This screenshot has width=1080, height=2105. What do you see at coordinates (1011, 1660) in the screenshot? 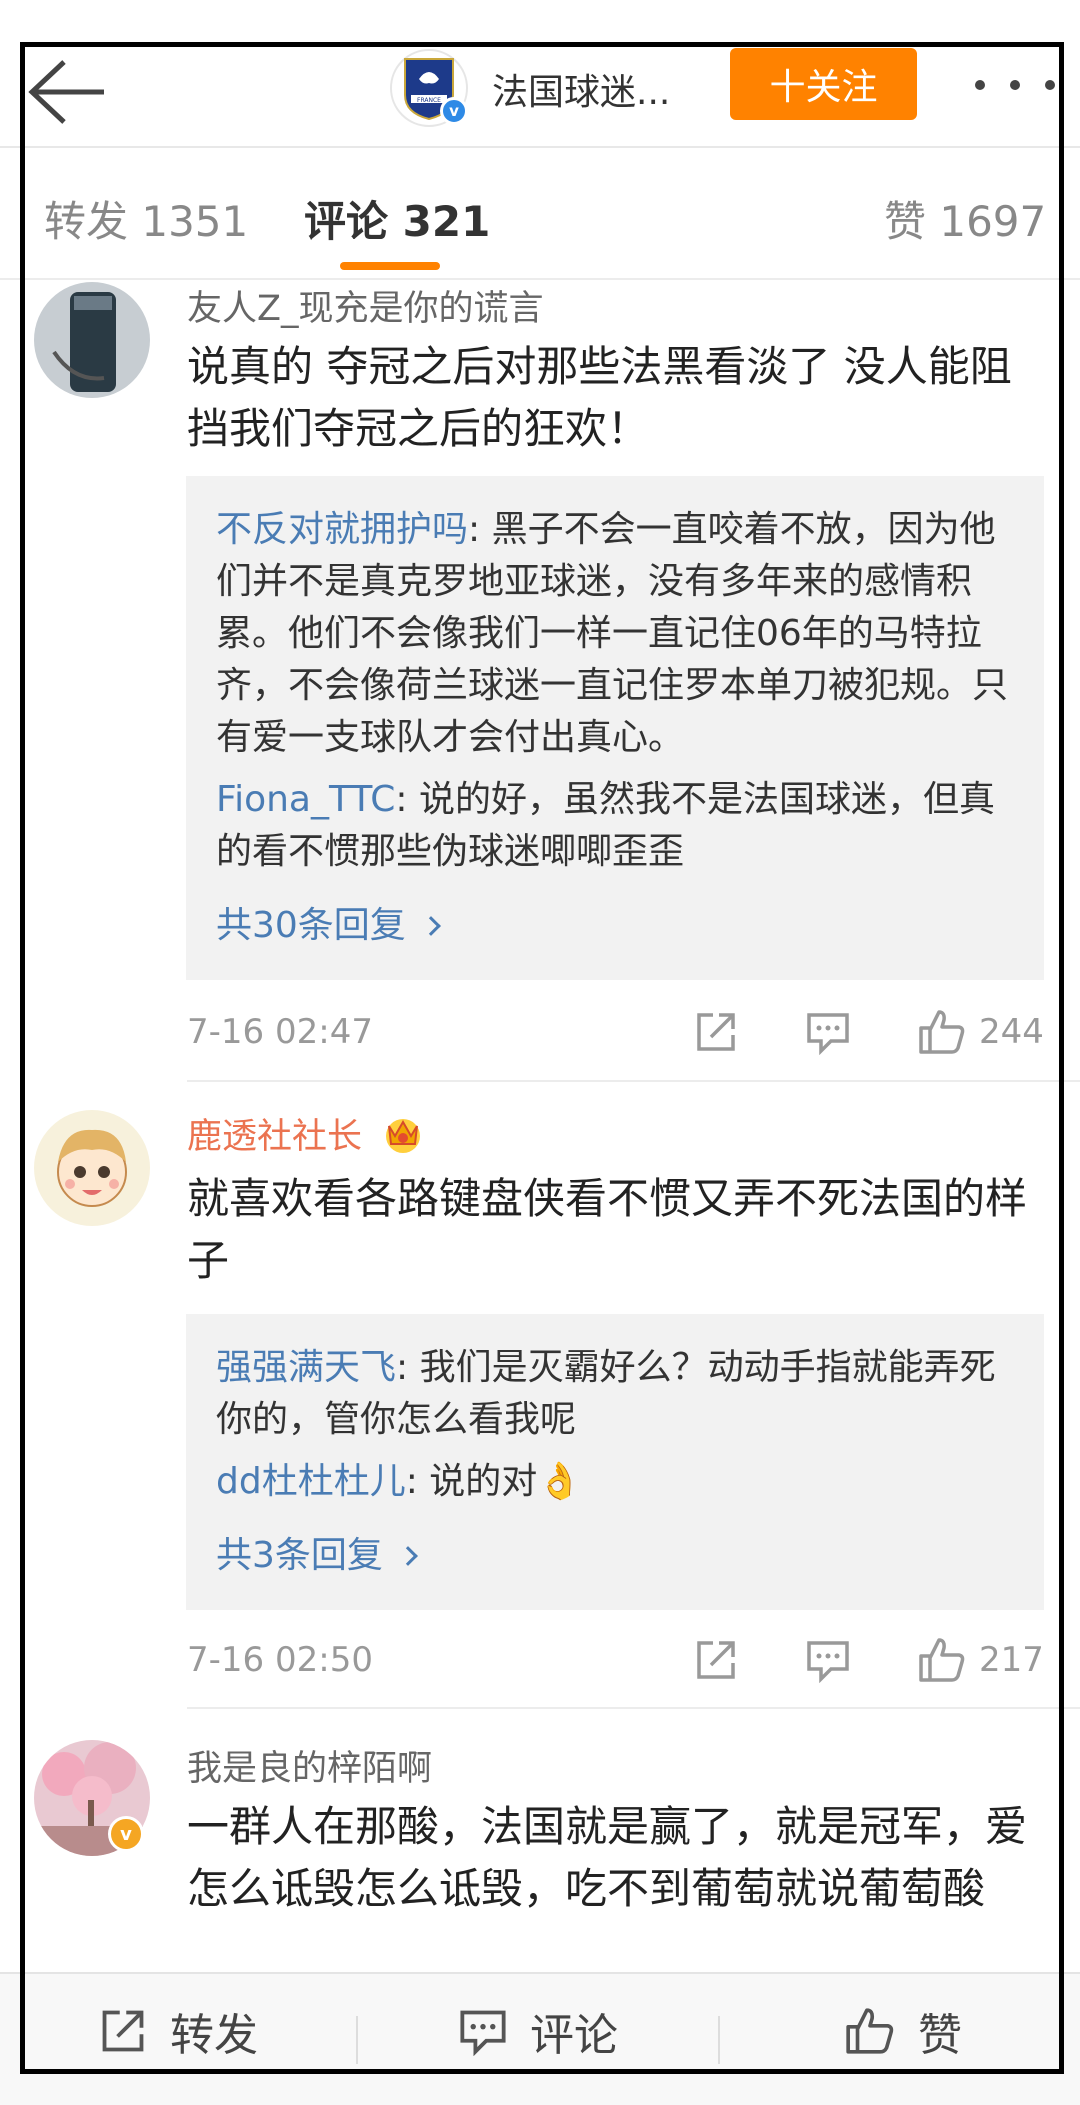
I see `like-count: 217` at bounding box center [1011, 1660].